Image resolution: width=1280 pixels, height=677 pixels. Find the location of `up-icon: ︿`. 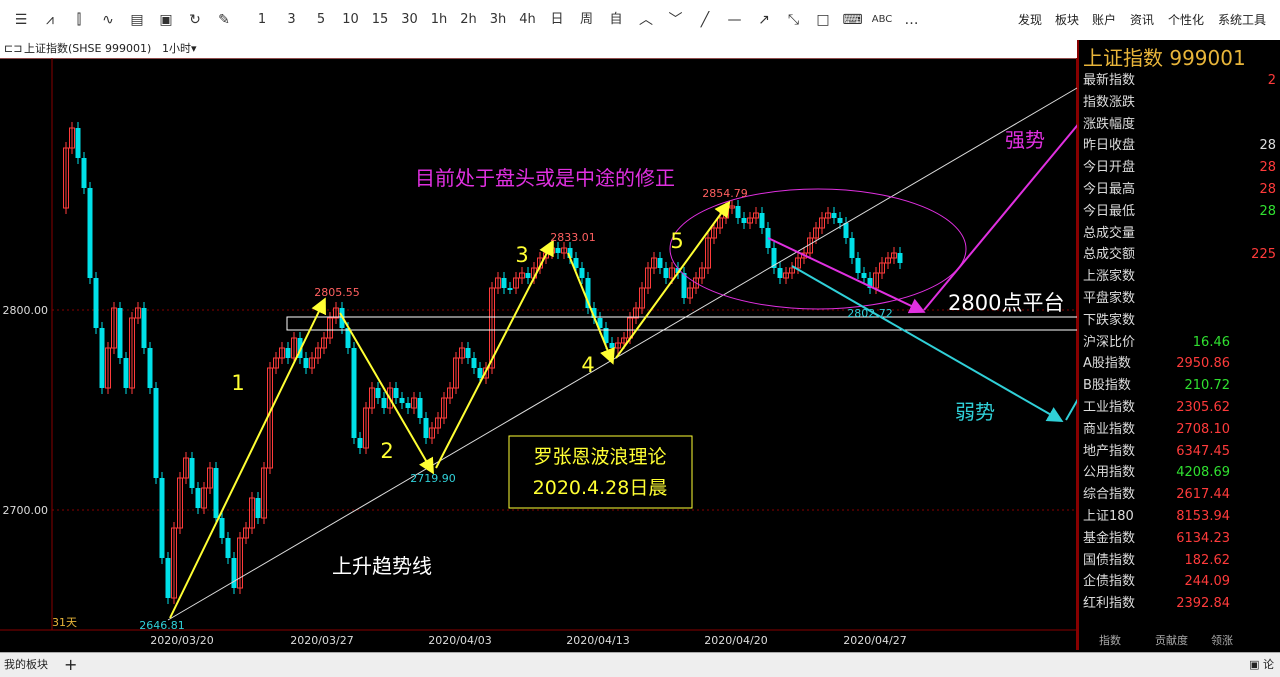

up-icon: ︿ is located at coordinates (646, 20).